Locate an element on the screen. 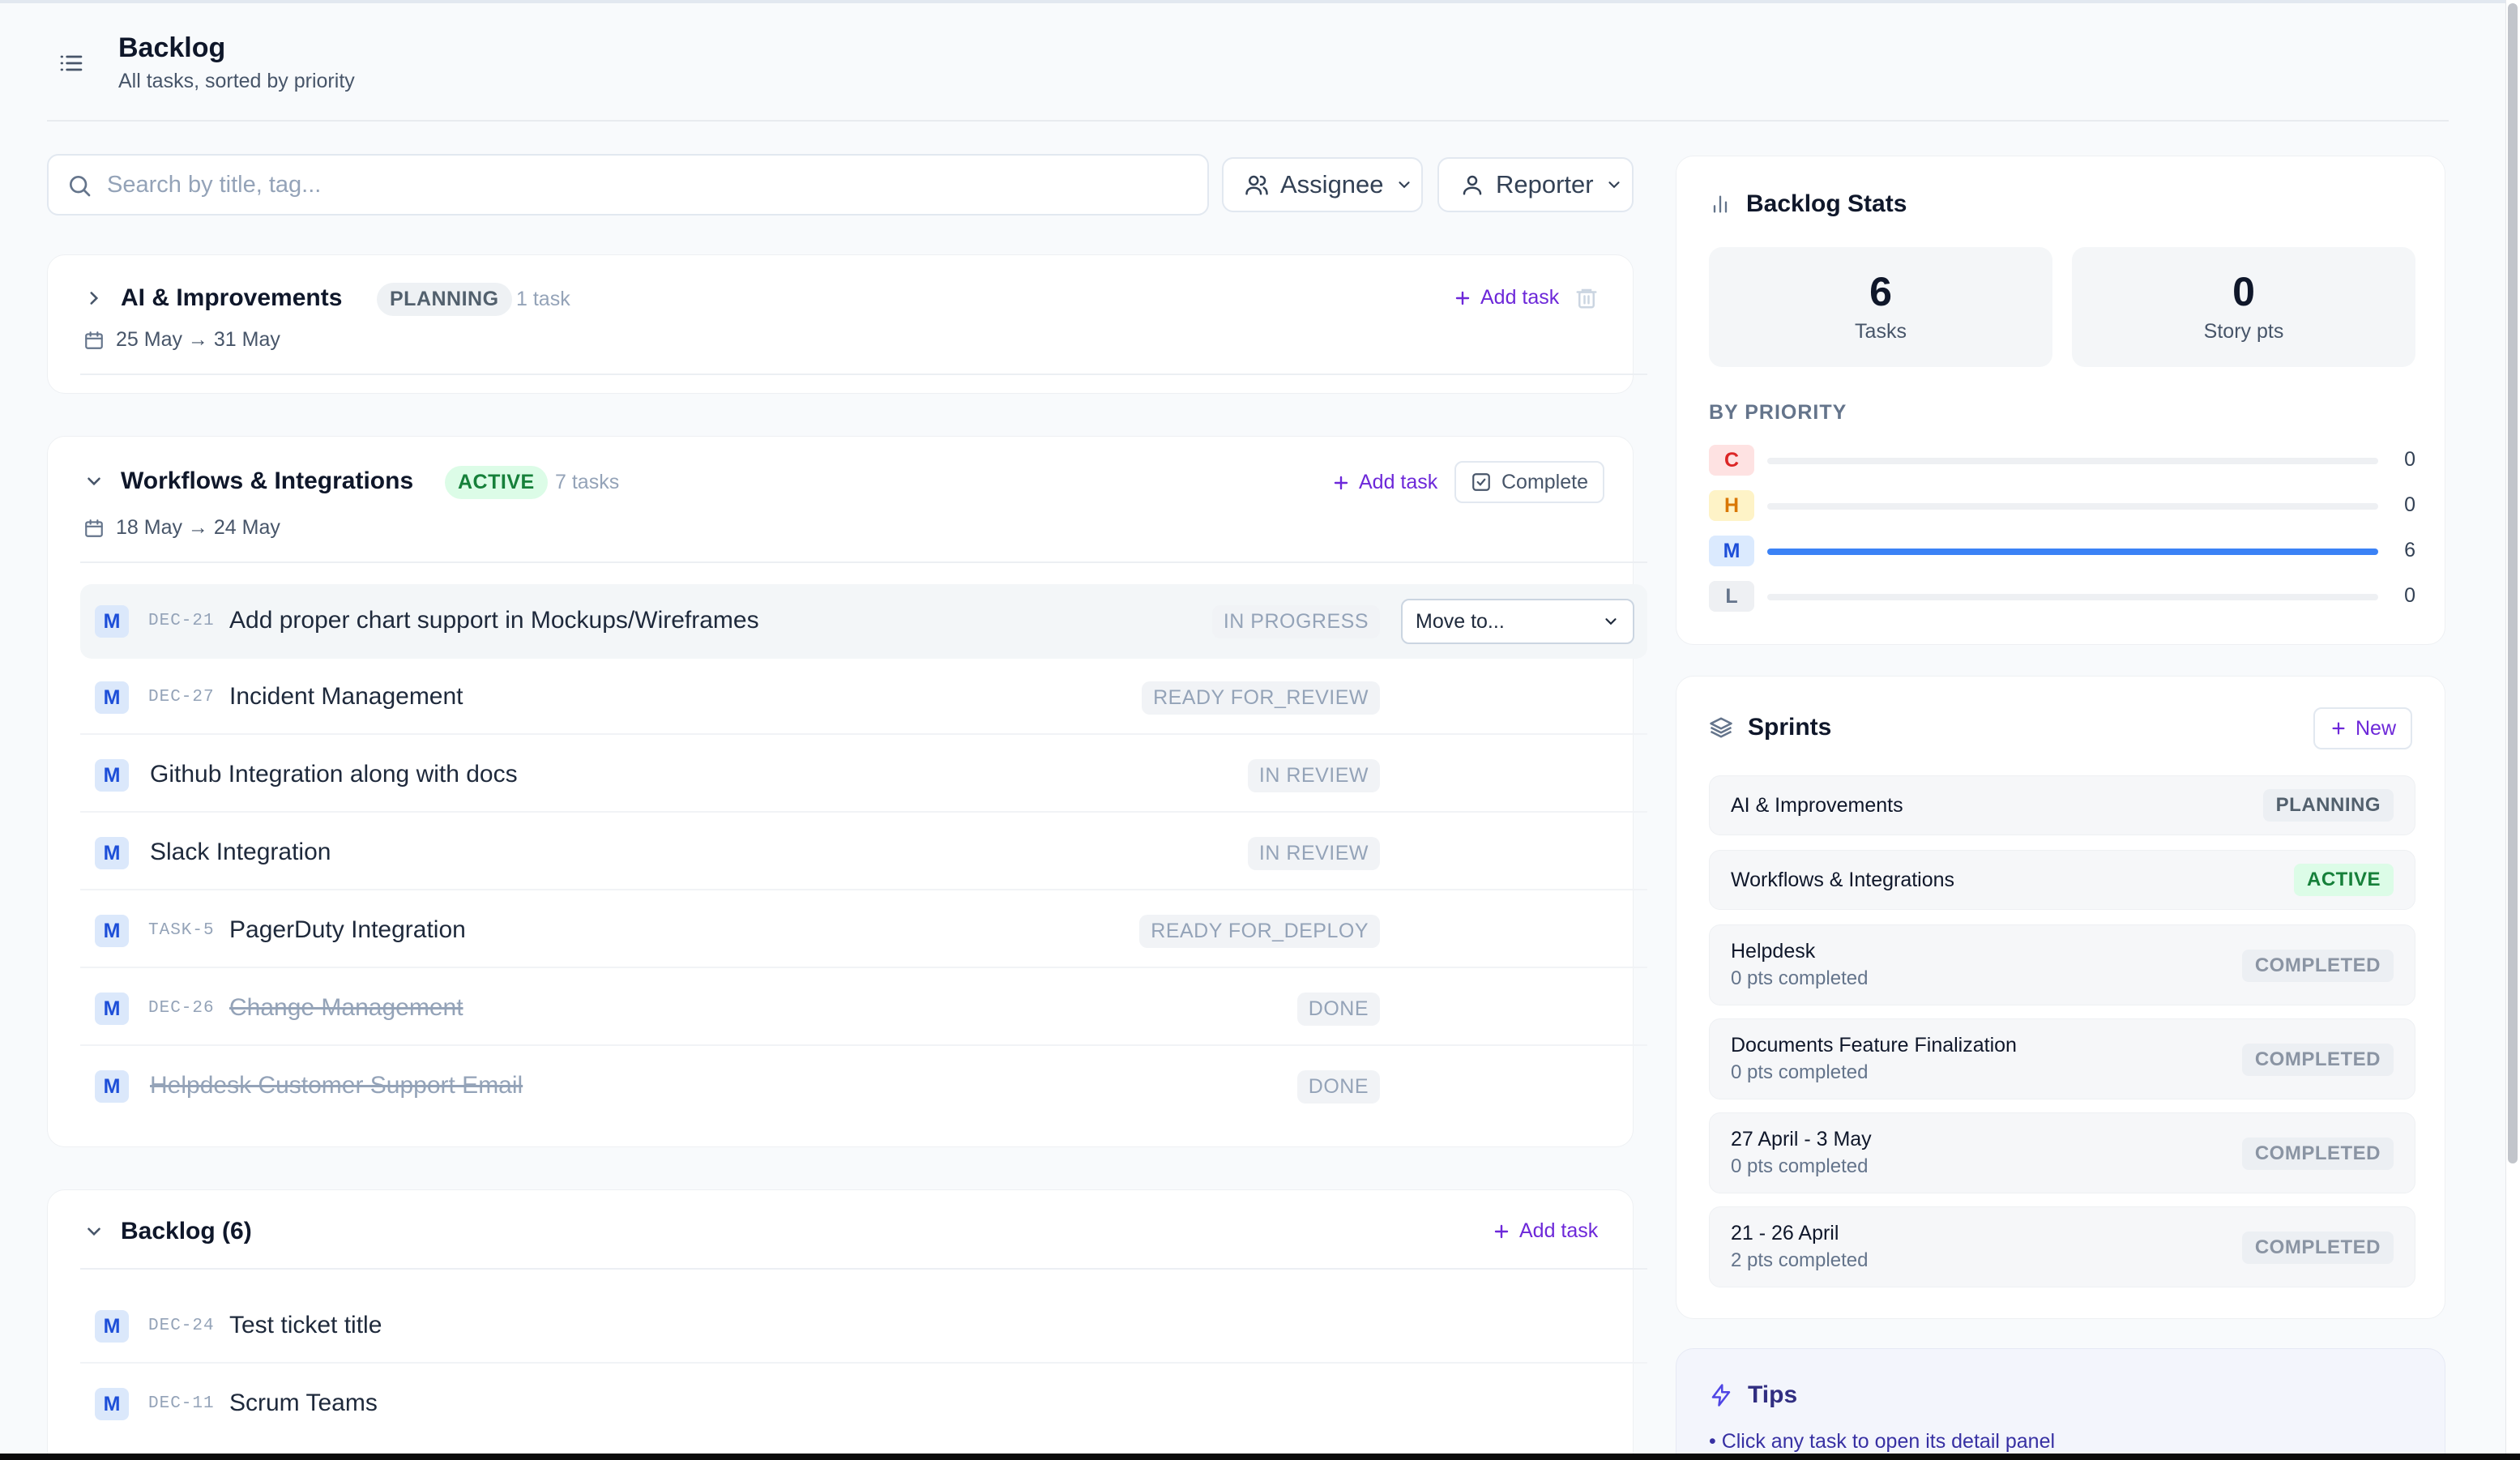 This screenshot has width=2520, height=1460. story-points-stat: 0 Story pts is located at coordinates (2244, 307).